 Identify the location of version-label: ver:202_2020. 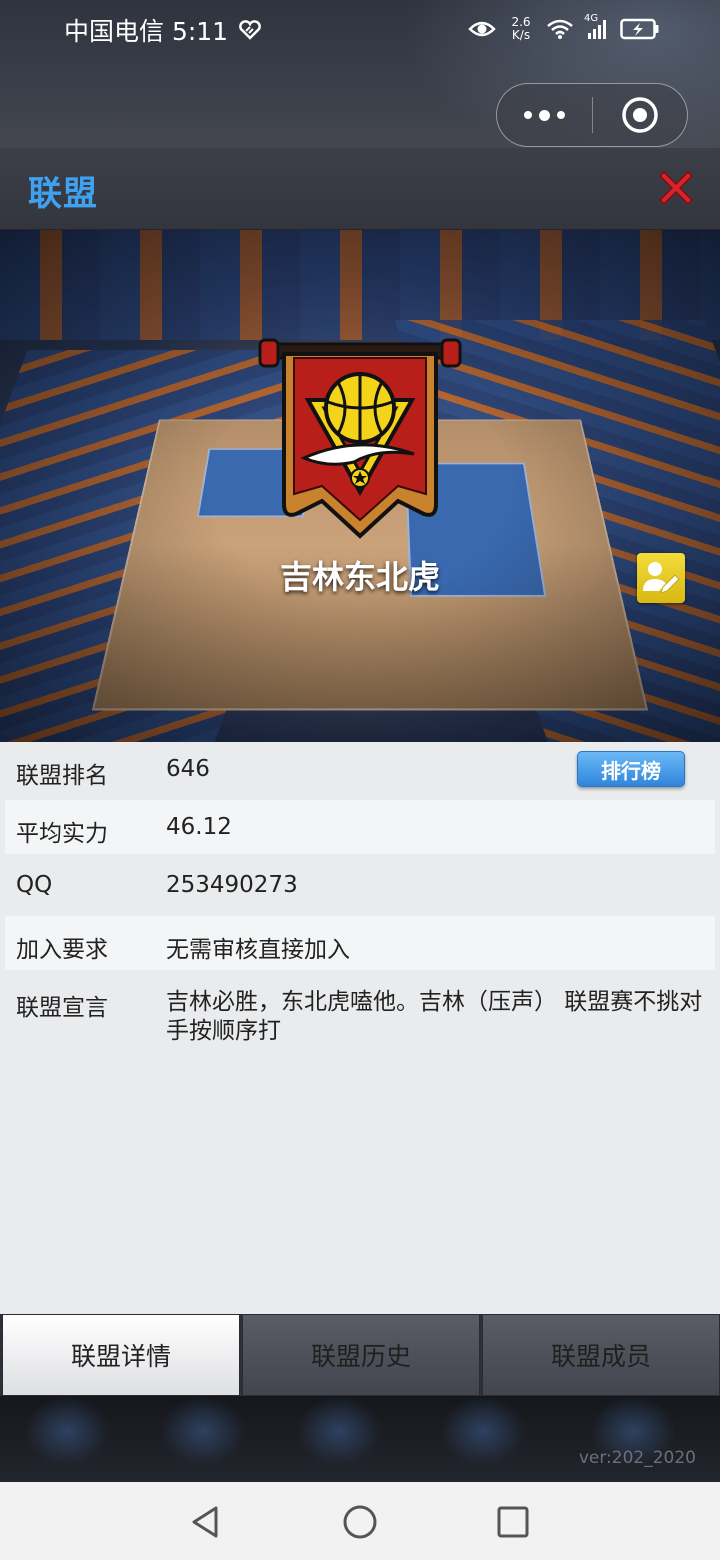
(637, 1458).